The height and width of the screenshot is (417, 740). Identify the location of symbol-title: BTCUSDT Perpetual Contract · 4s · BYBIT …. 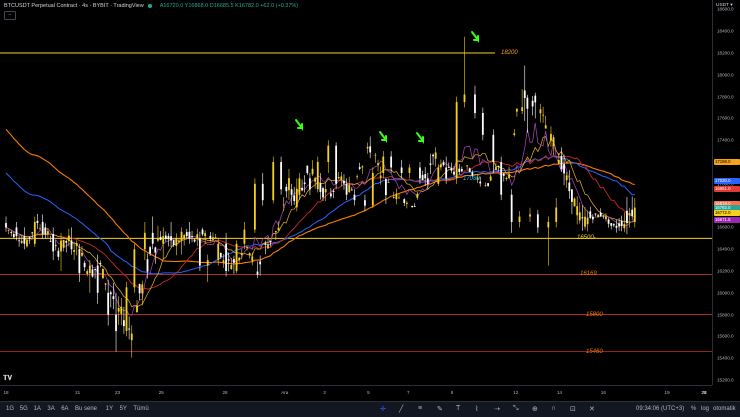
(74, 6).